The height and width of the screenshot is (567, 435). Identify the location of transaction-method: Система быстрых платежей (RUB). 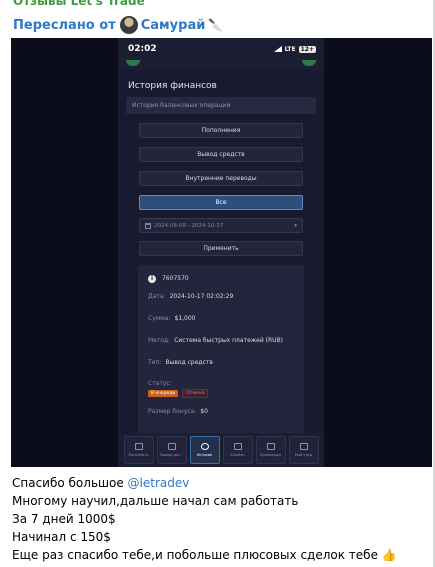
(229, 340).